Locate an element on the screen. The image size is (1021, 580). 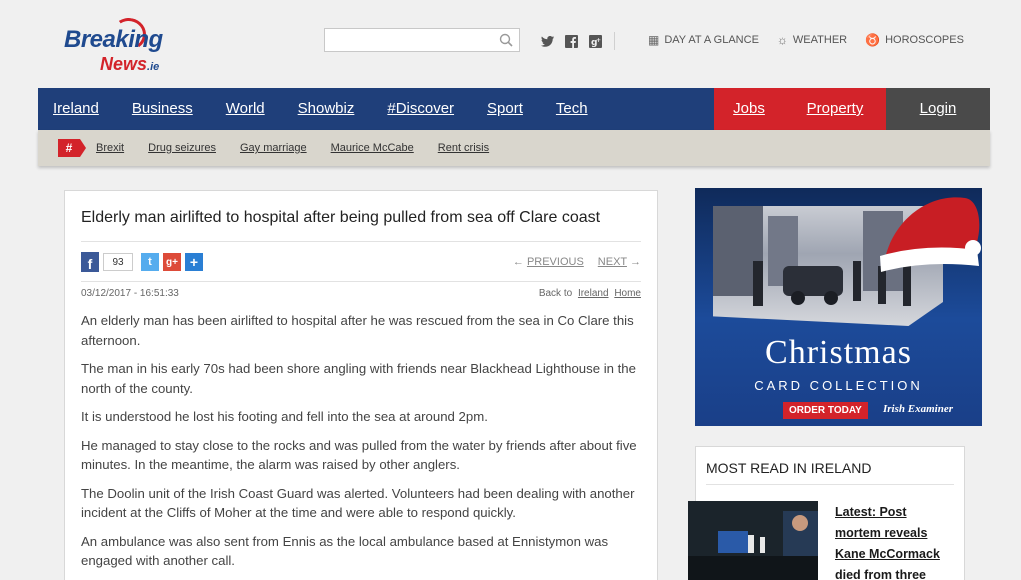
back-home-link: Home is located at coordinates (627, 293).